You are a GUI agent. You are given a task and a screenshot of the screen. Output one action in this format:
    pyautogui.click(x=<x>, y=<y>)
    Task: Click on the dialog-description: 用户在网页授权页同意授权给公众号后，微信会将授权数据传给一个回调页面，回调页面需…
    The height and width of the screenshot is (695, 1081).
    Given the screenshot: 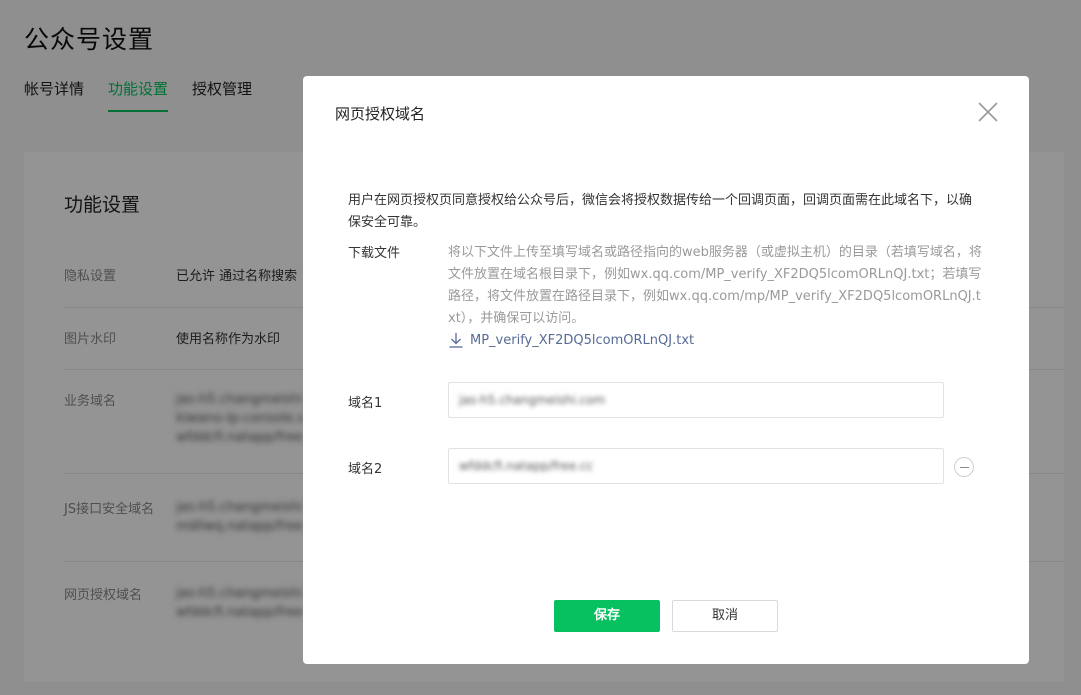 What is the action you would take?
    pyautogui.click(x=660, y=211)
    